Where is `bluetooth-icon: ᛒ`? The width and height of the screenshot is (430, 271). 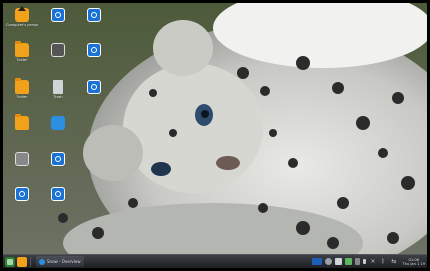 bluetooth-icon: ᛒ is located at coordinates (382, 261).